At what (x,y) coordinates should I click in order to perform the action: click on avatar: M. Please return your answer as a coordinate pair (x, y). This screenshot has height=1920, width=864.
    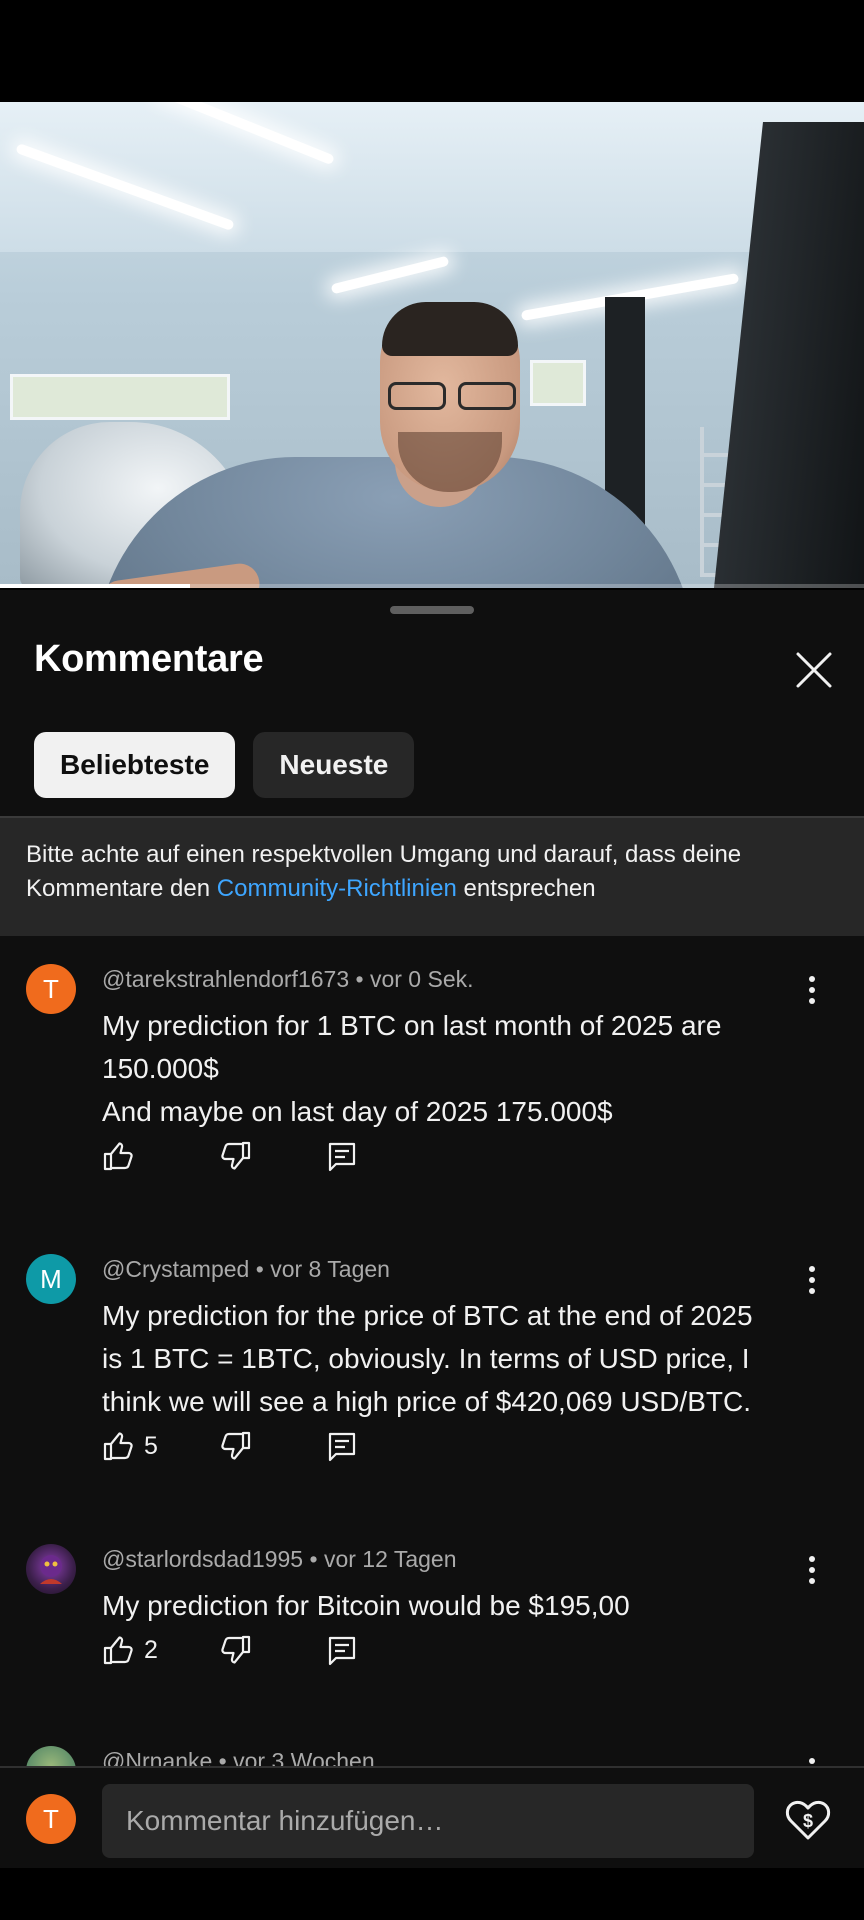
    Looking at the image, I should click on (51, 1279).